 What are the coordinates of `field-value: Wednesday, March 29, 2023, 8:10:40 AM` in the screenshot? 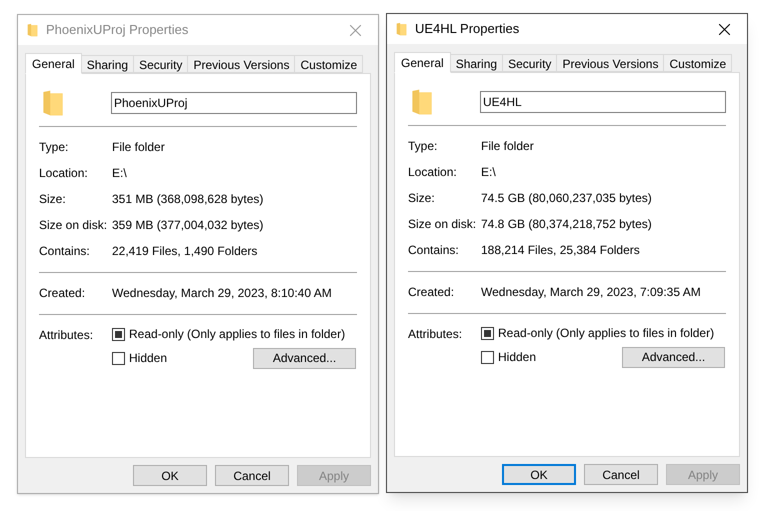 It's located at (222, 293).